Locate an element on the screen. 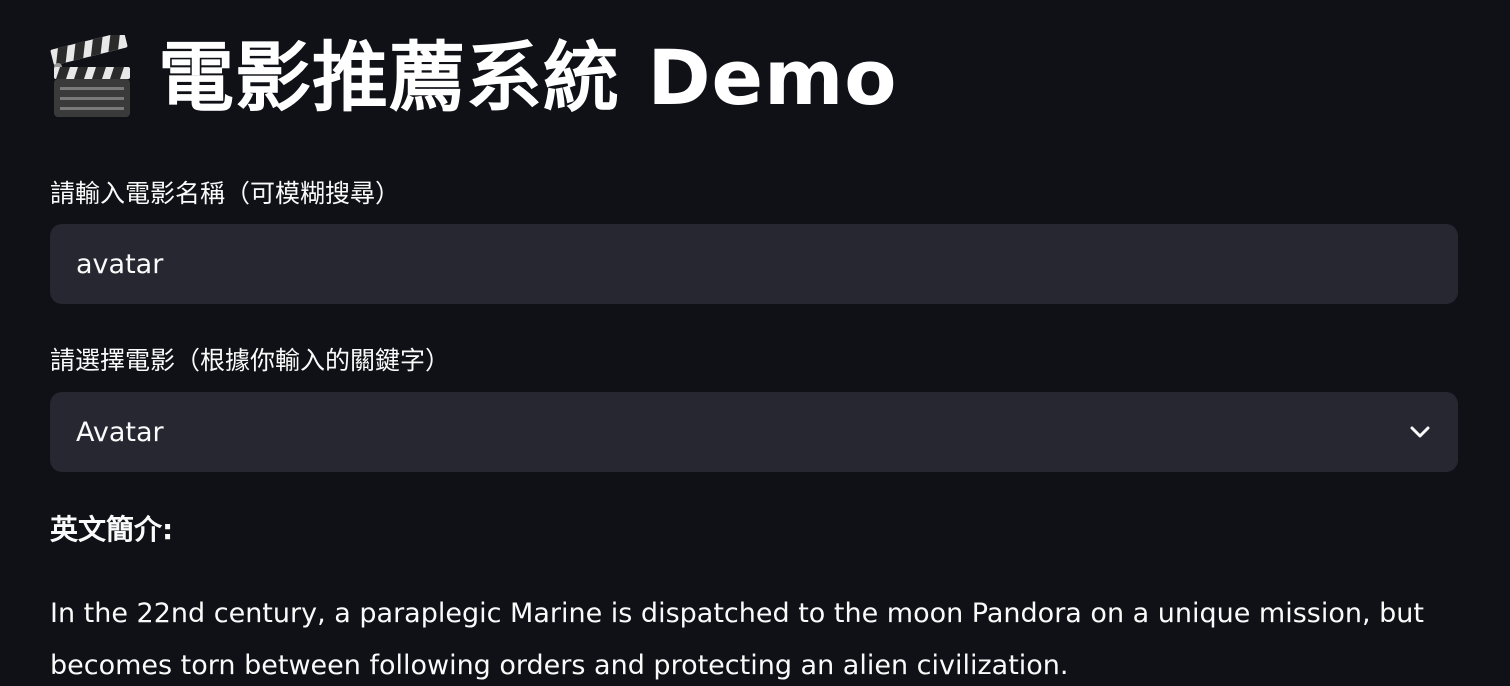 The width and height of the screenshot is (1510, 686). search-label: 請輸入電影名稱（可模糊搜尋） is located at coordinates (225, 193).